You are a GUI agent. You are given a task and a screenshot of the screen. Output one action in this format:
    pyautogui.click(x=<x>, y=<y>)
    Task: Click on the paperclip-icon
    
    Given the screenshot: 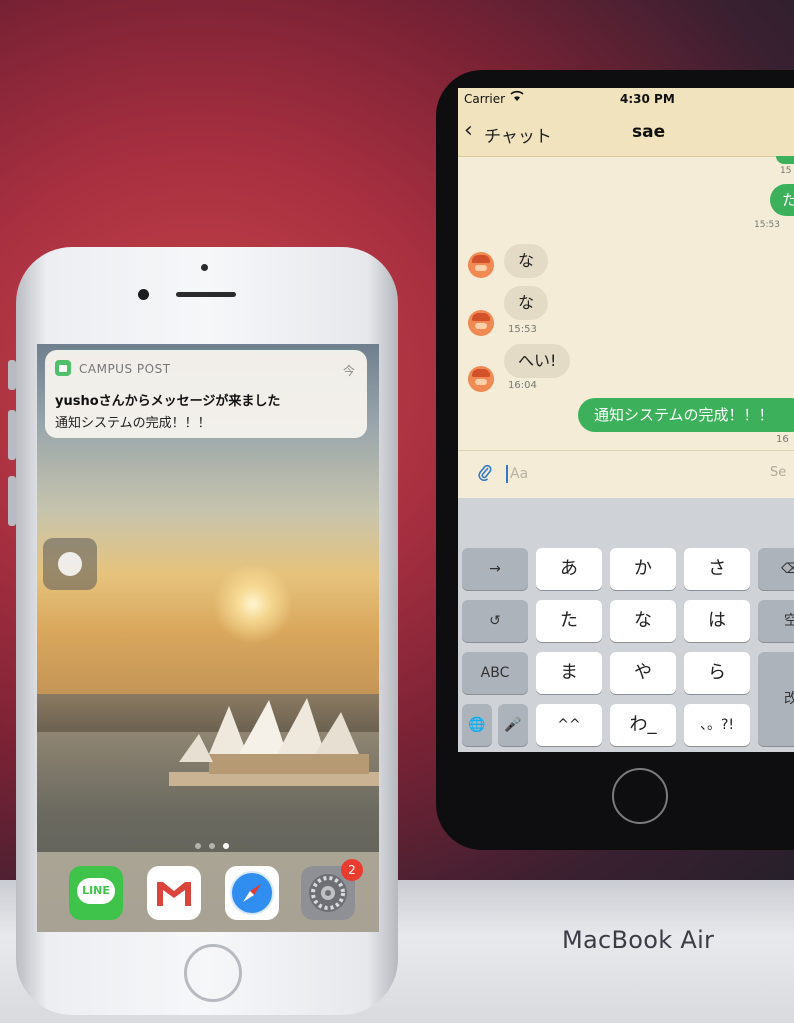 What is the action you would take?
    pyautogui.click(x=485, y=474)
    